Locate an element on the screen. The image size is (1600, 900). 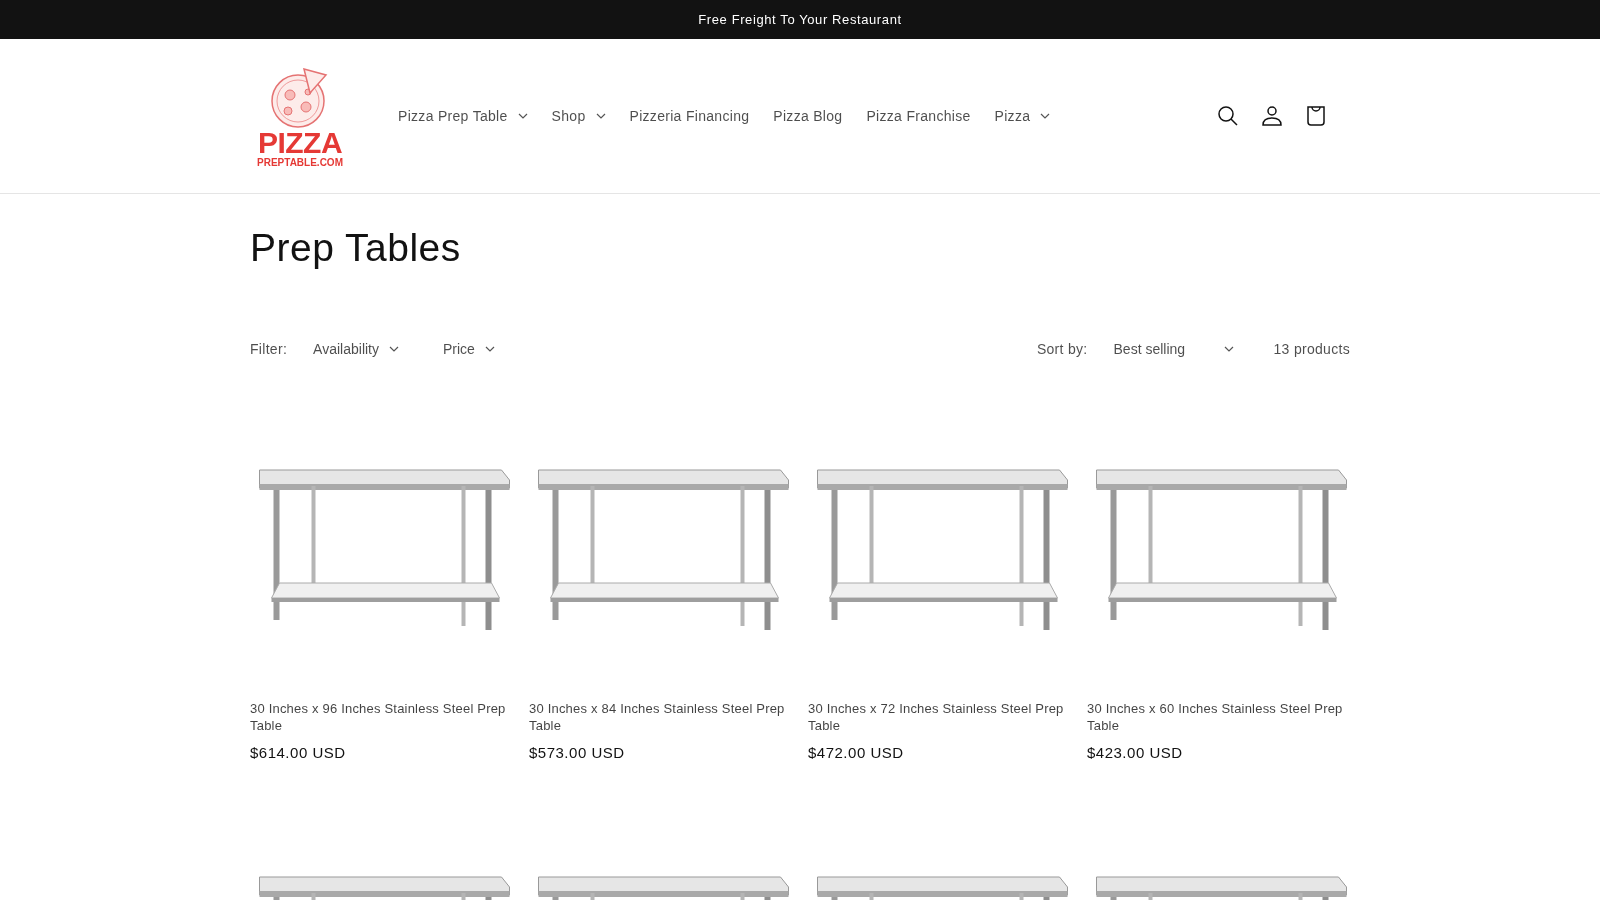
nav-link: Pizza Franchise is located at coordinates (918, 116).